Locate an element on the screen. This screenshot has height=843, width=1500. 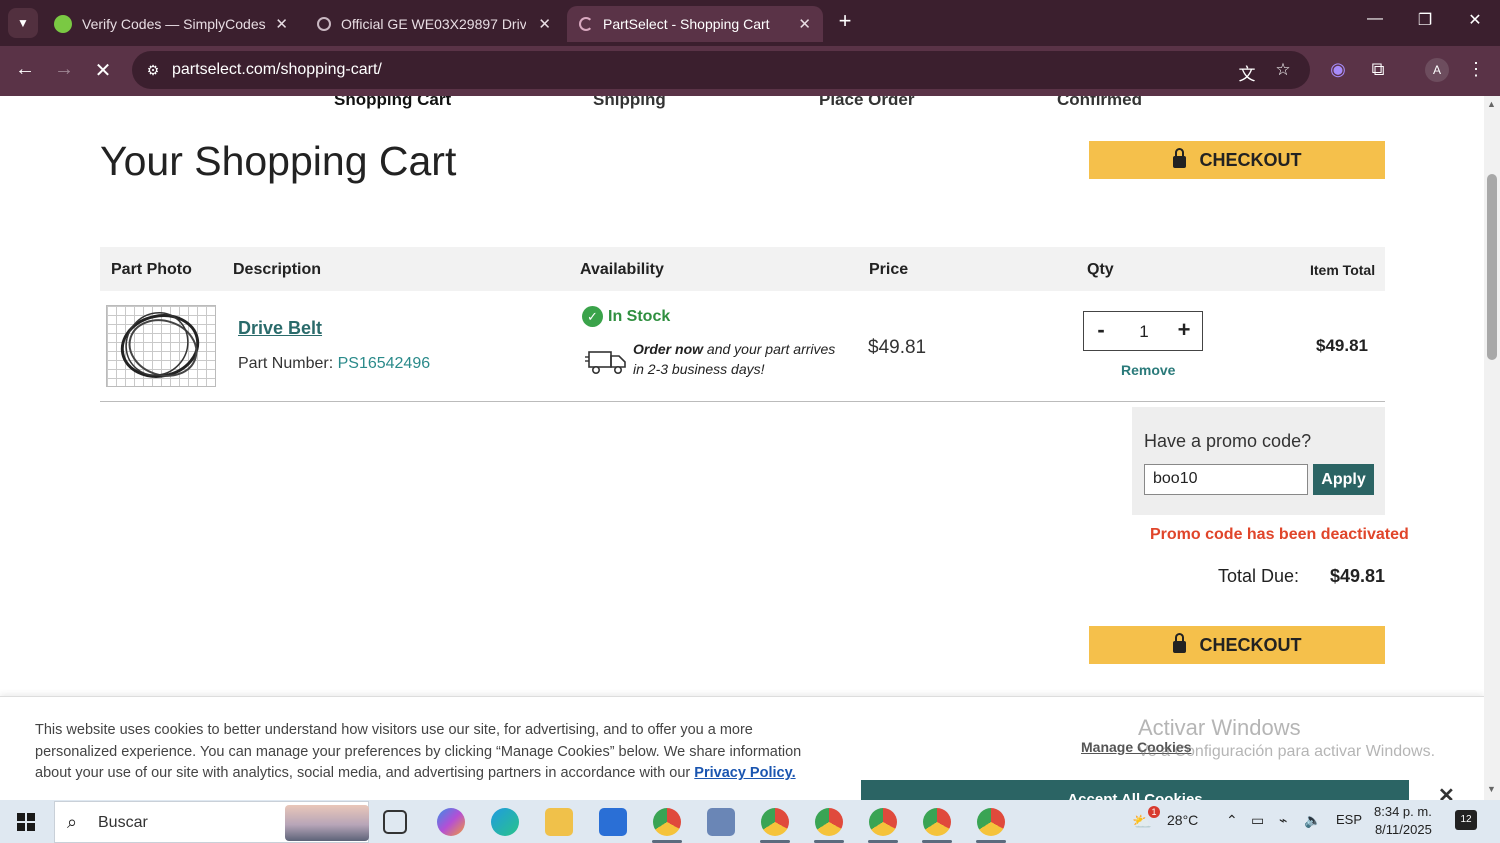
address-bar: ⚙ partselect.com/shopping-cart/ 文 ☆ is located at coordinates (721, 70).